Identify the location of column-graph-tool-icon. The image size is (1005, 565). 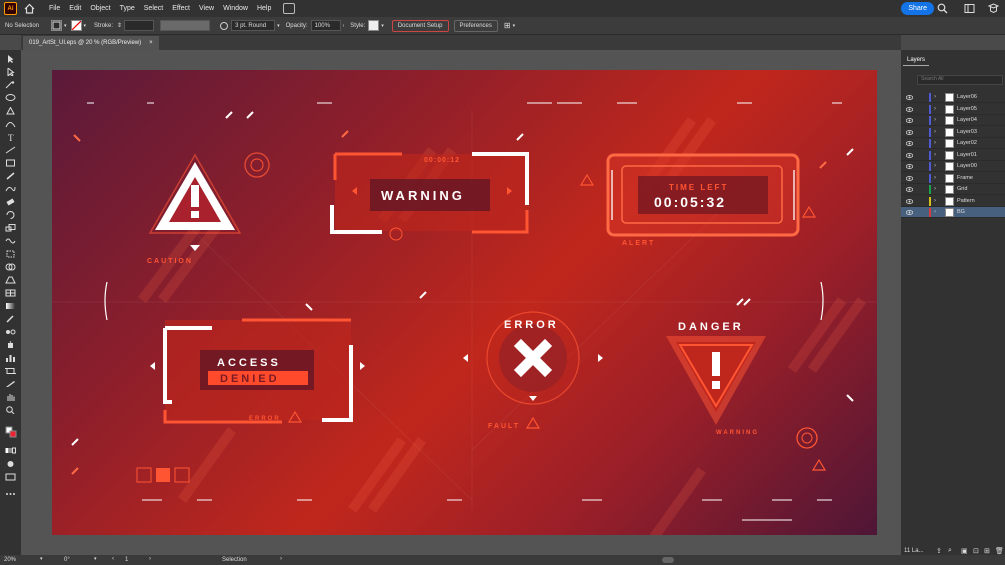
(10, 358).